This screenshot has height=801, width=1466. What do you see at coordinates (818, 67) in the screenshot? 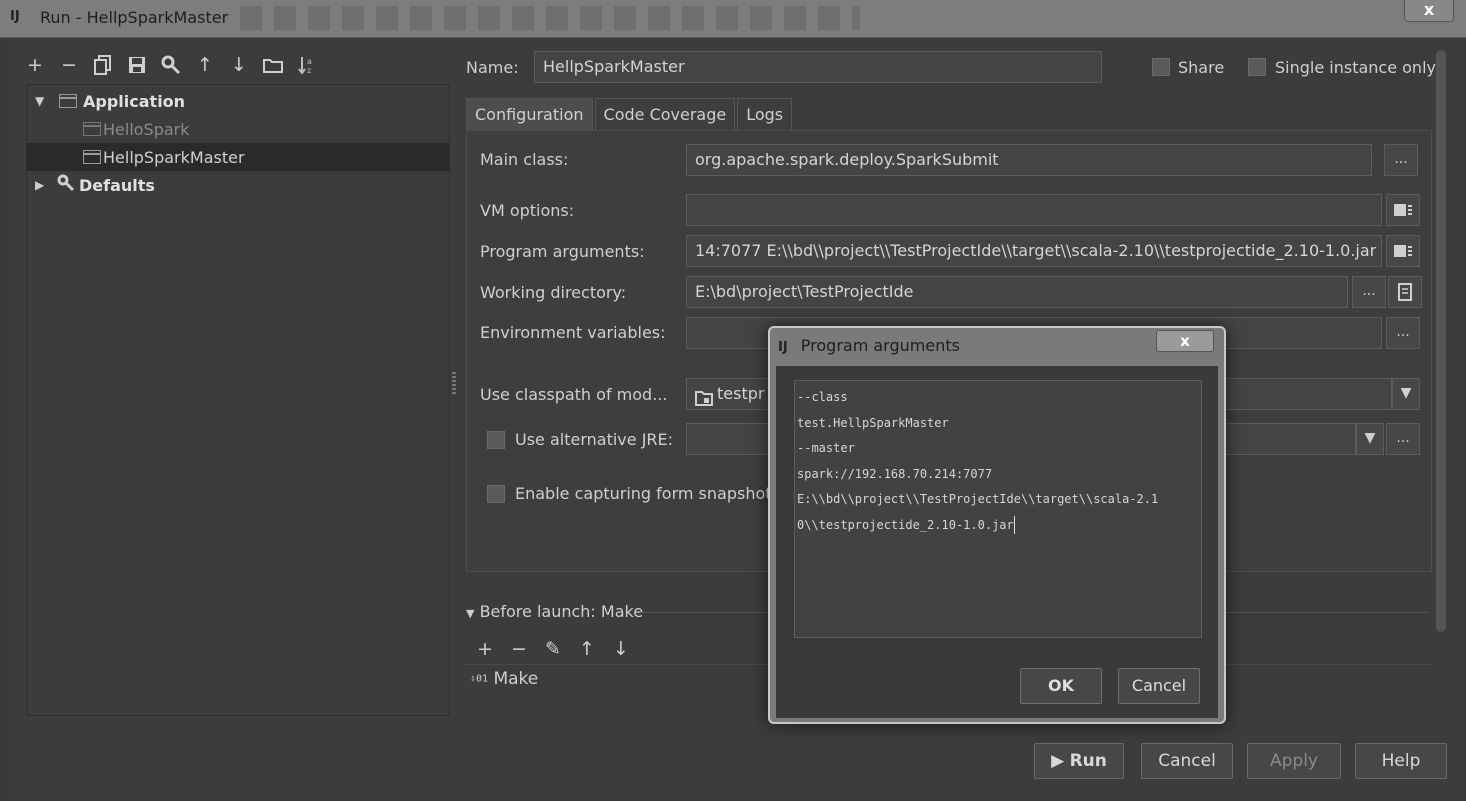
I see `name-input: HellpSparkMaster` at bounding box center [818, 67].